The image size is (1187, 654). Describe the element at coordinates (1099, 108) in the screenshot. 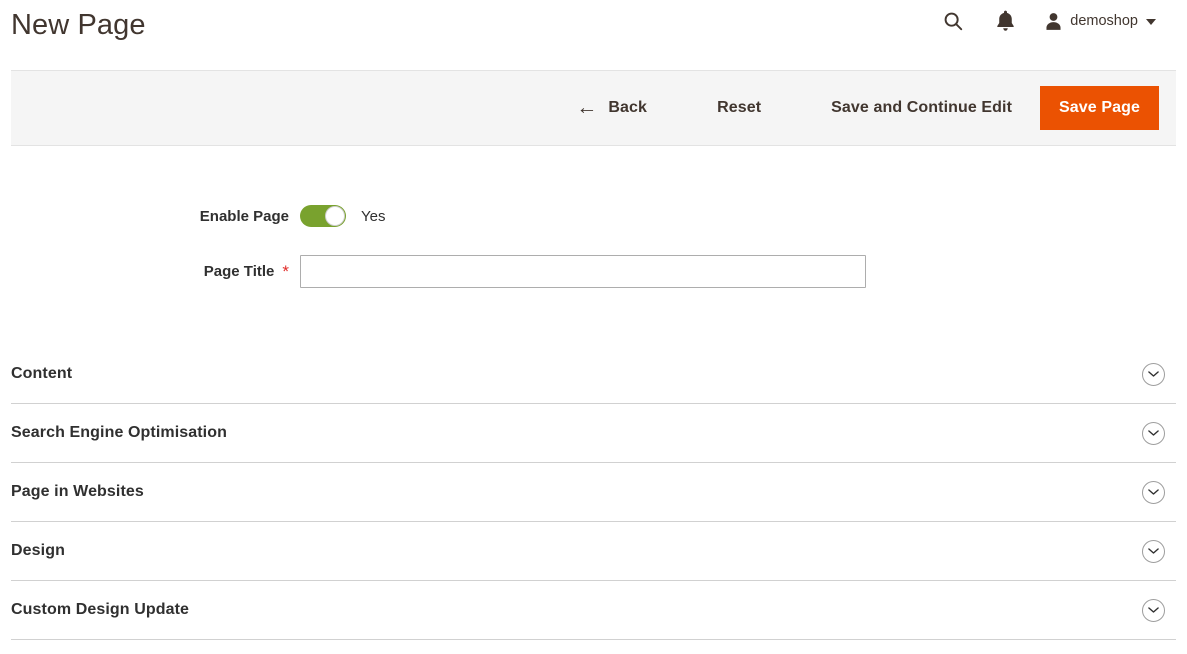

I see `save-page-button: Save Page` at that location.